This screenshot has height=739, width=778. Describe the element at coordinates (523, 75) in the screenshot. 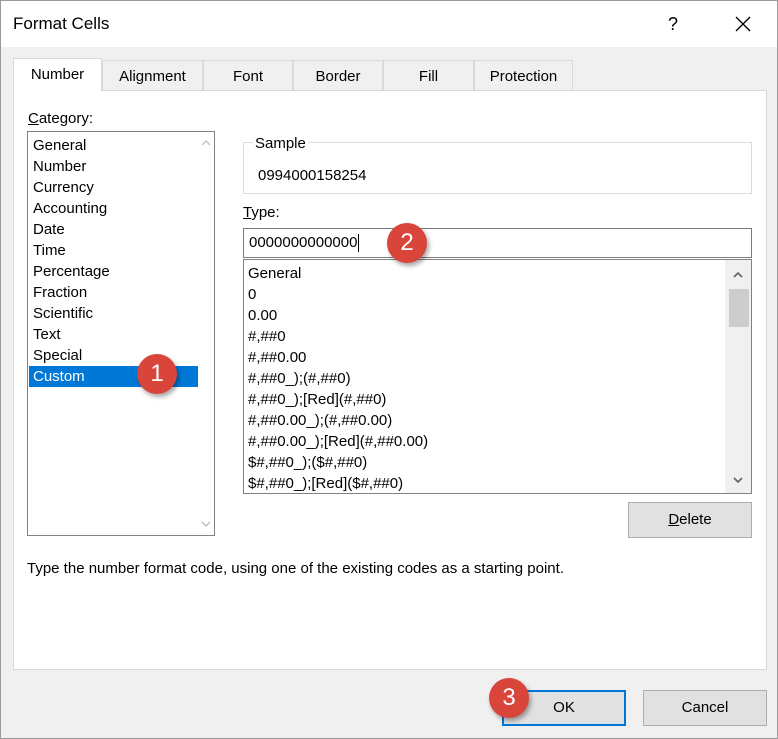

I see `tab-protection: Protection` at that location.